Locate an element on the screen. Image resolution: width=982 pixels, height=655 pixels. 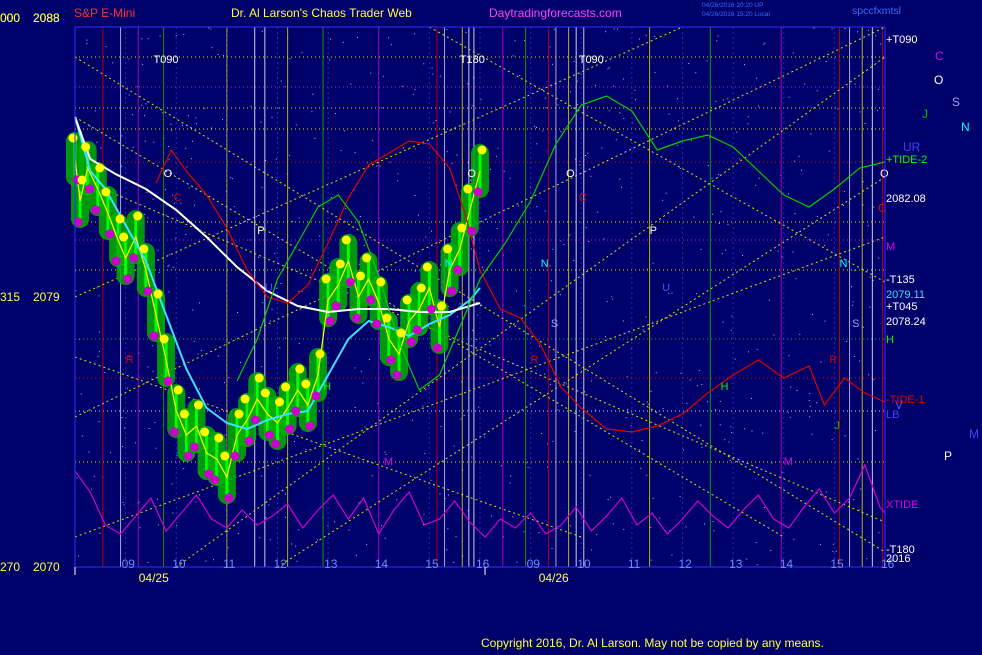
x-tick-label: 10 is located at coordinates (584, 564).